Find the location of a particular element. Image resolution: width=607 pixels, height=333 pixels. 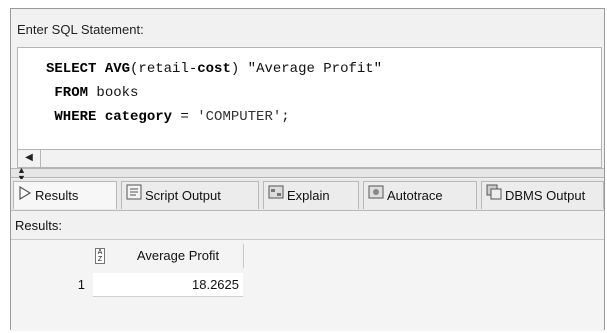

editor-label: Enter SQL Statement: is located at coordinates (80, 29).